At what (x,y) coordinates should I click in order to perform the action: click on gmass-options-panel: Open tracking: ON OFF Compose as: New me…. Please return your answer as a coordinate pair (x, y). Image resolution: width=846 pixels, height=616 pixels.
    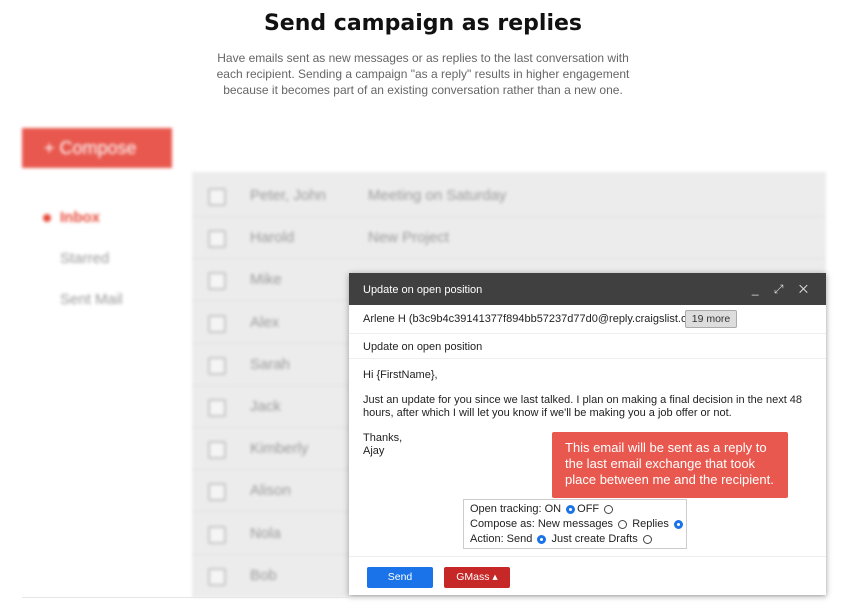
    Looking at the image, I should click on (575, 524).